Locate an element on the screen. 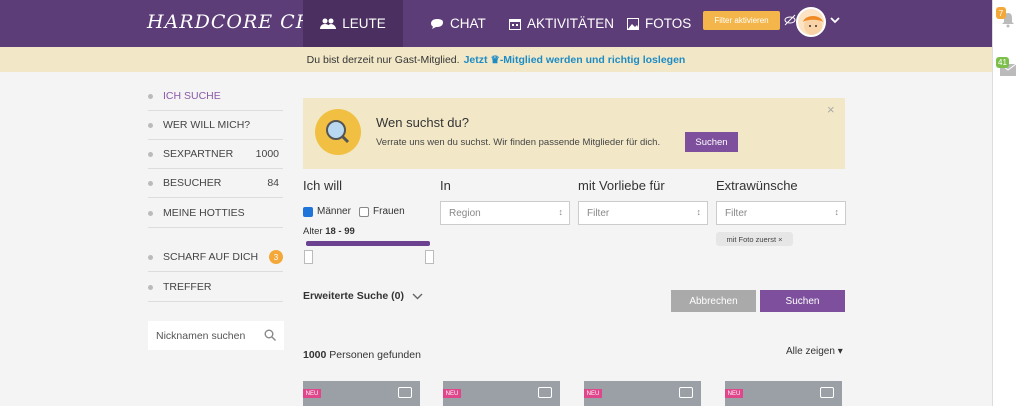  nav-leute: LEUTE is located at coordinates (353, 23).